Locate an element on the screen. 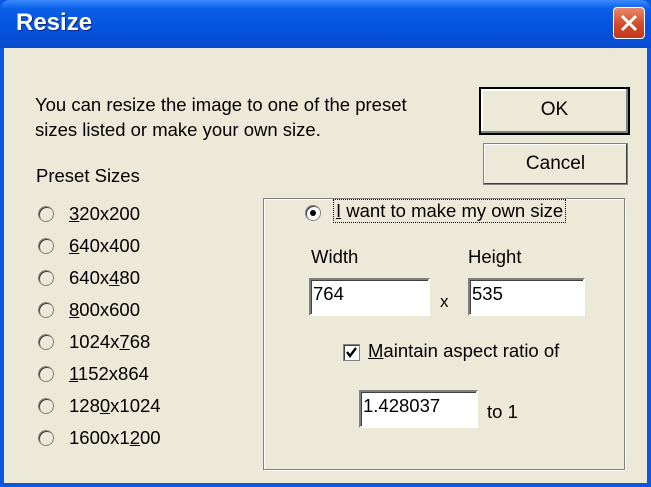  to-one-label: to 1 is located at coordinates (502, 411).